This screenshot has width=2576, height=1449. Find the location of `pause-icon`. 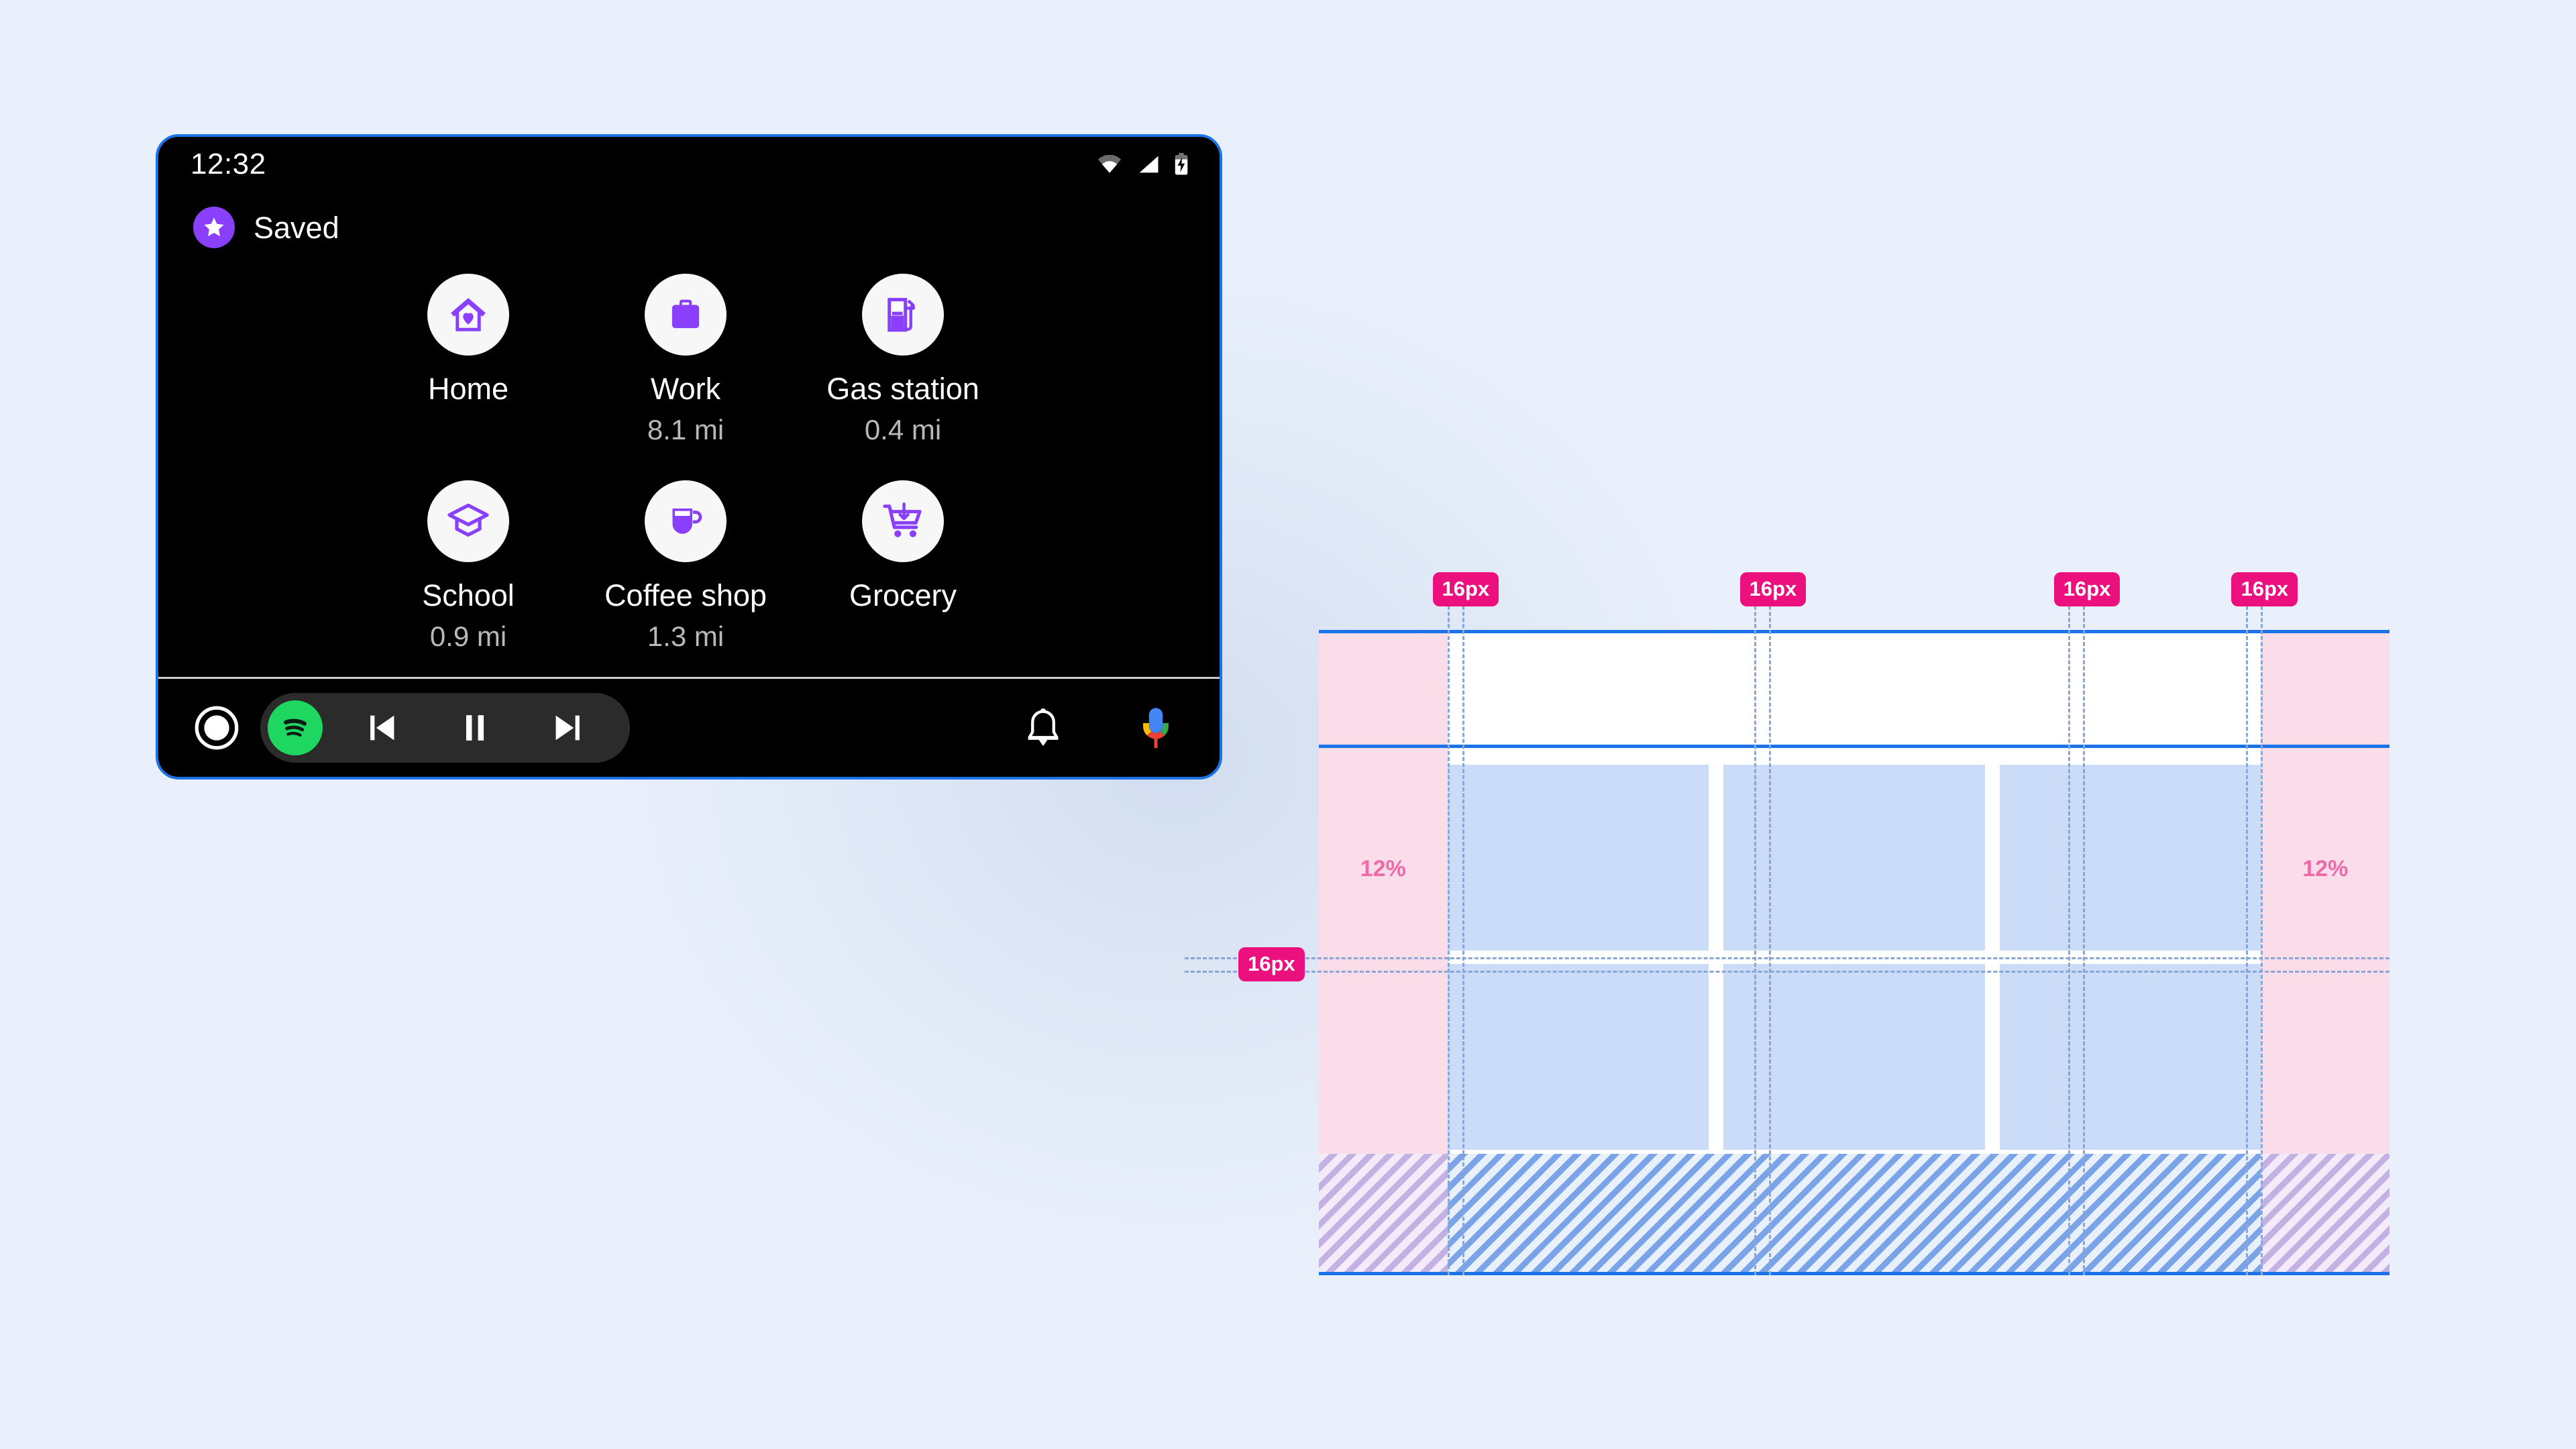

pause-icon is located at coordinates (475, 728).